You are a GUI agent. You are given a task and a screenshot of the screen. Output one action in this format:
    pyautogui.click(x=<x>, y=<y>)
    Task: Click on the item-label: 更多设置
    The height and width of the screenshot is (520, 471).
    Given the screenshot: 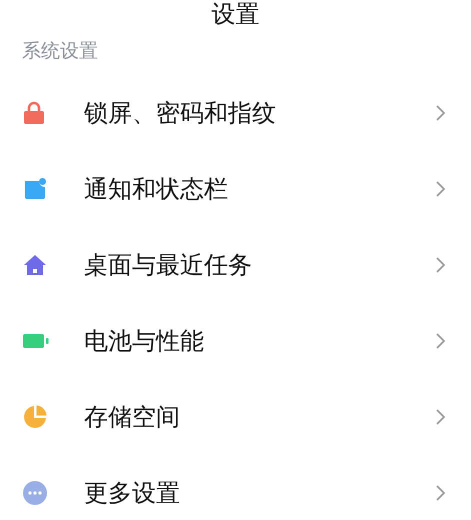 What is the action you would take?
    pyautogui.click(x=132, y=493)
    